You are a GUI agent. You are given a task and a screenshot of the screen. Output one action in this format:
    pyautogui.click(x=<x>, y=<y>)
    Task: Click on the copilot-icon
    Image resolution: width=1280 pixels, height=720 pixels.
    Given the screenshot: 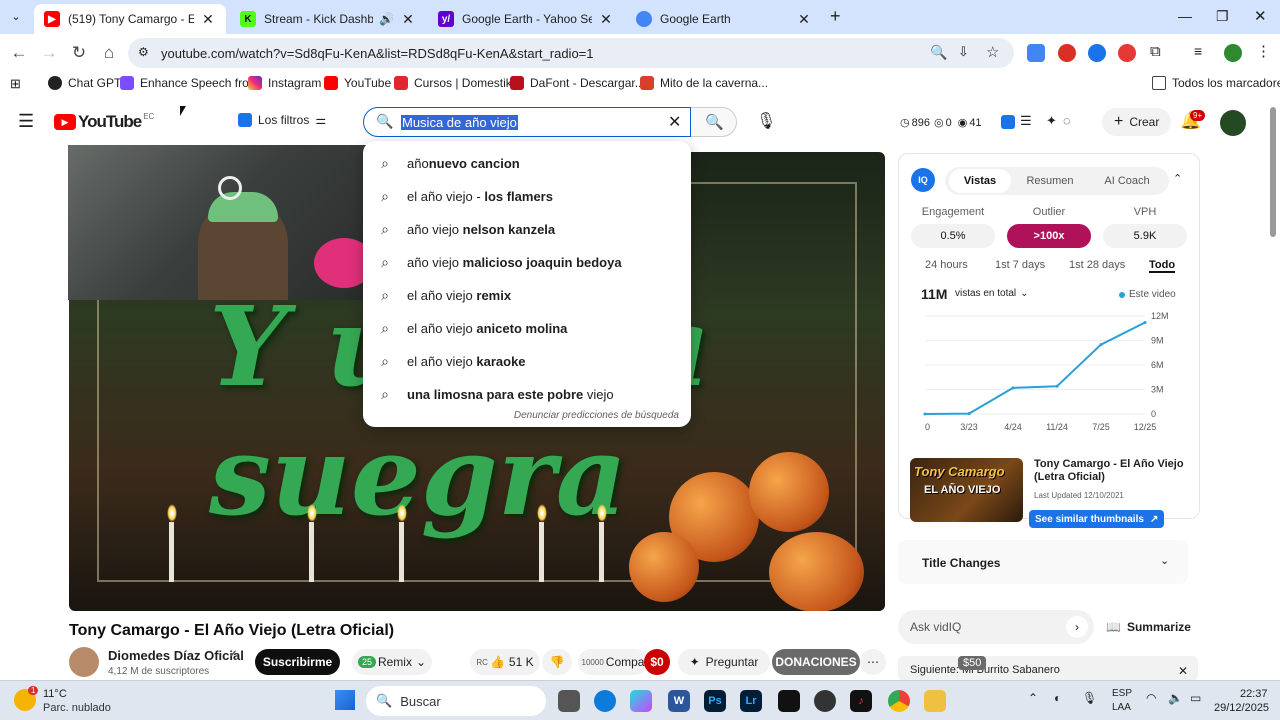 What is the action you would take?
    pyautogui.click(x=641, y=701)
    